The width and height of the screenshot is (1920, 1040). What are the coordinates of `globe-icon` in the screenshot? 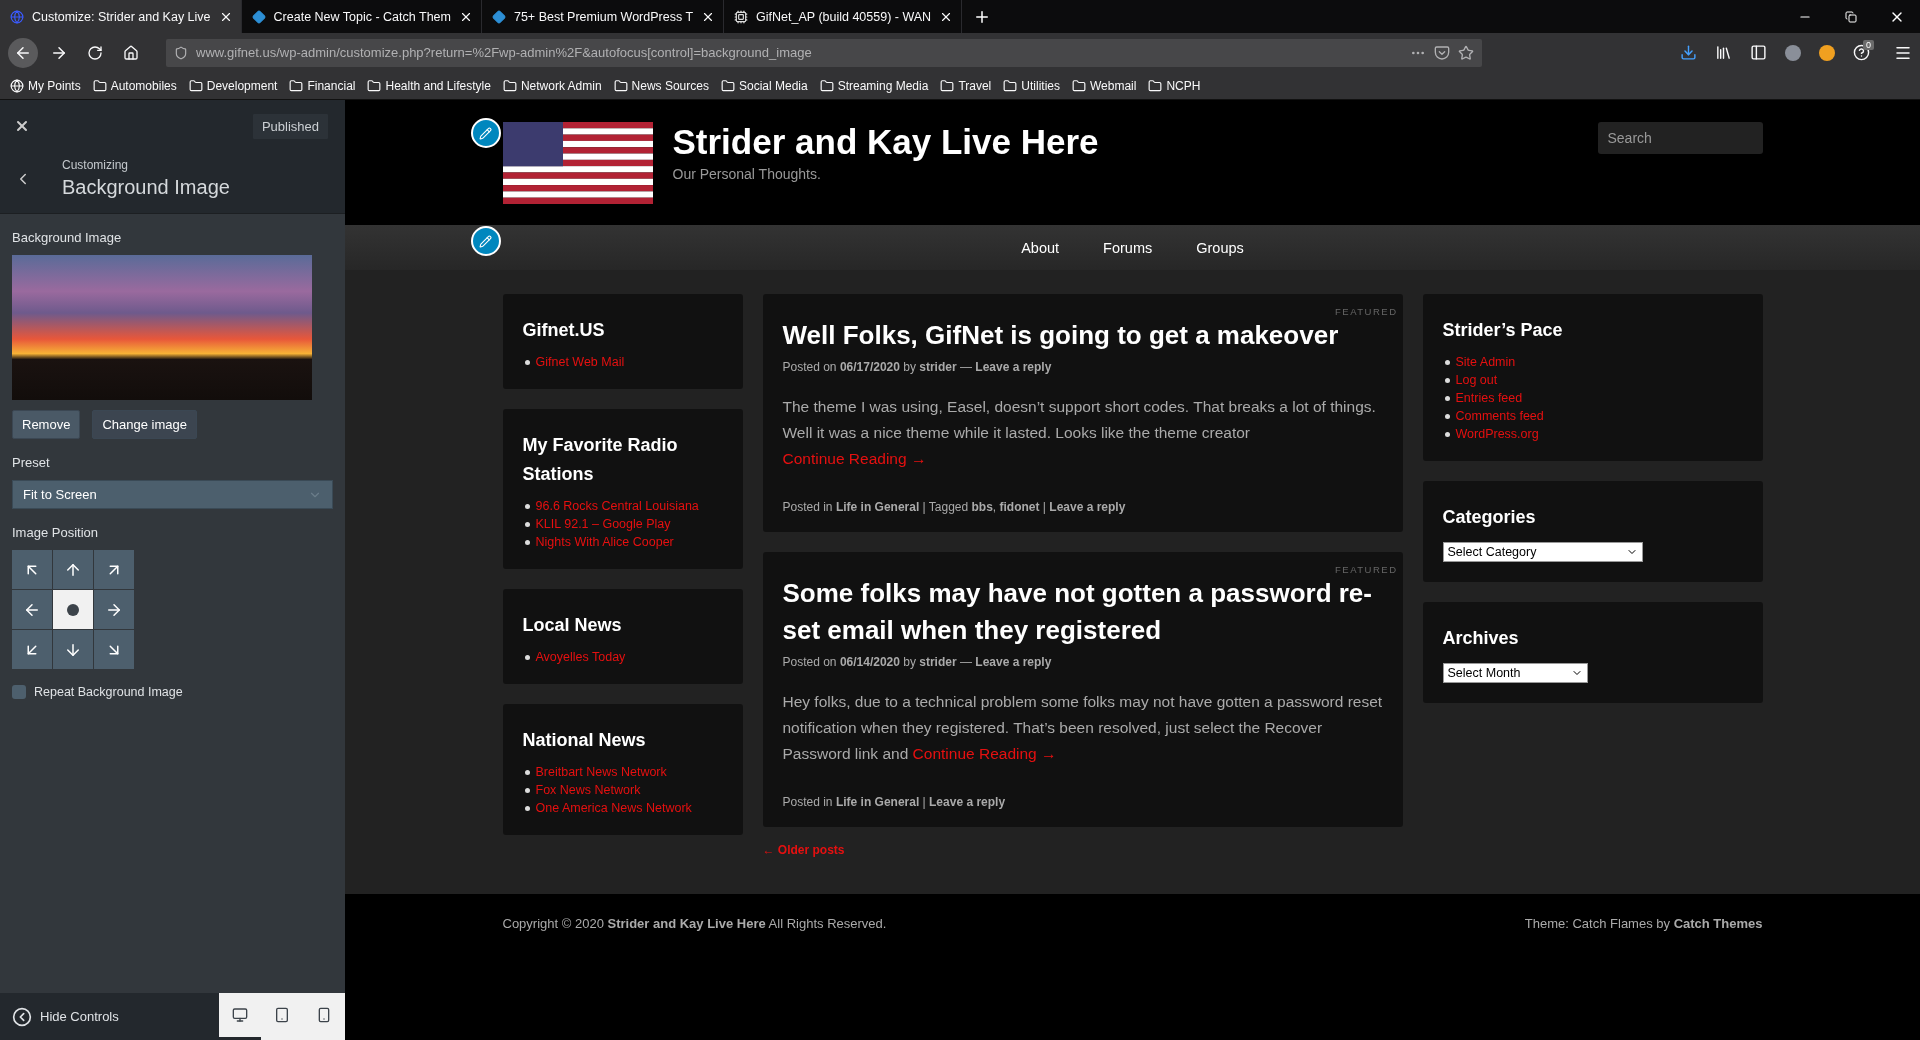 It's located at (17, 85).